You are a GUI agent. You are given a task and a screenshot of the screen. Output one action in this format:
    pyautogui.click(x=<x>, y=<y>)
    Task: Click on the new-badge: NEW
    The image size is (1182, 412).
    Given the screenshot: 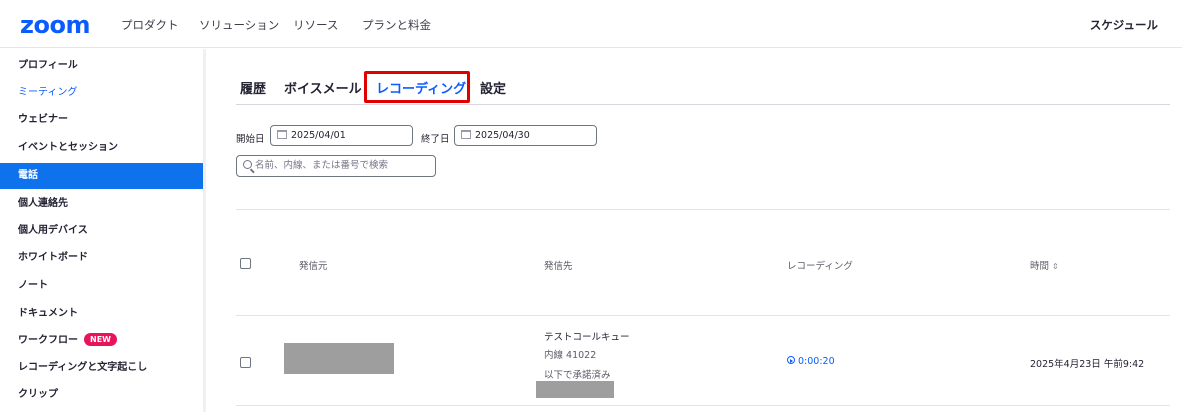 What is the action you would take?
    pyautogui.click(x=100, y=339)
    